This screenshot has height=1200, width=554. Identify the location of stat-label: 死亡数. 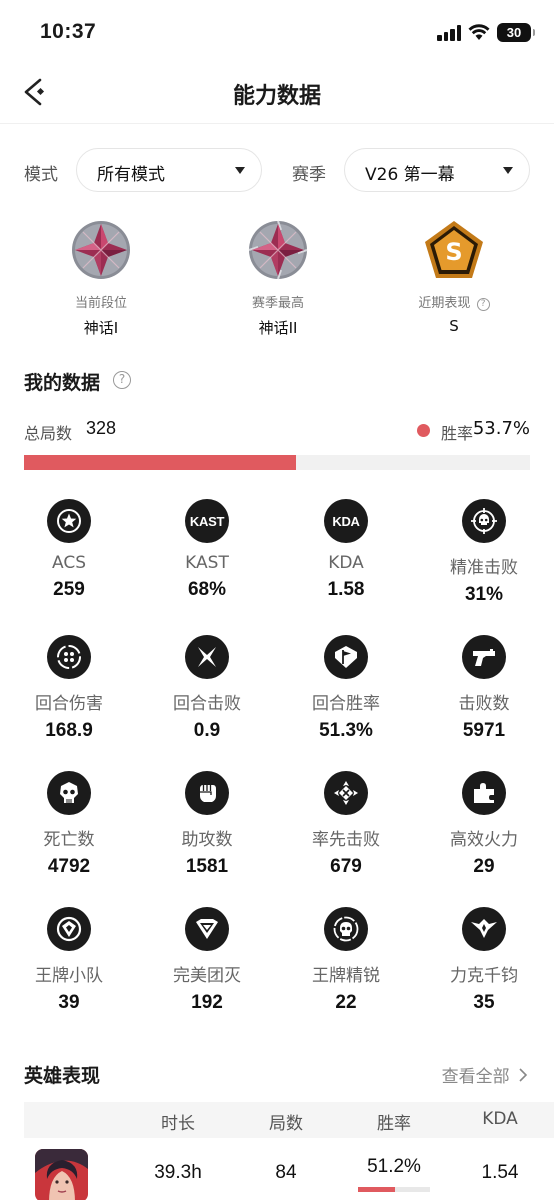
(69, 840).